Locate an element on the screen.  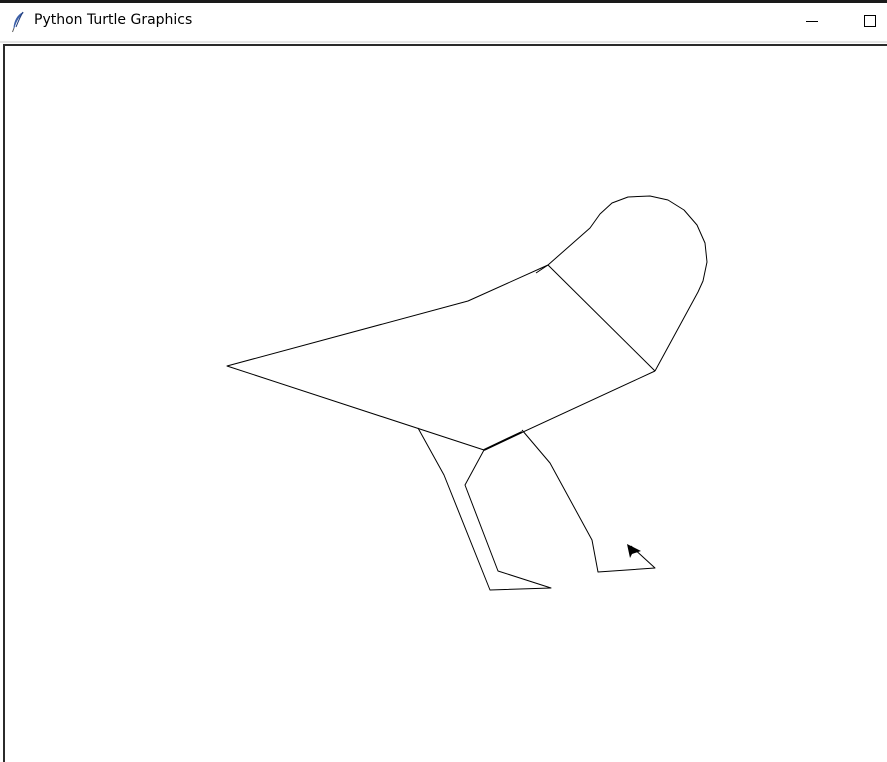
maximize-button is located at coordinates (864, 22).